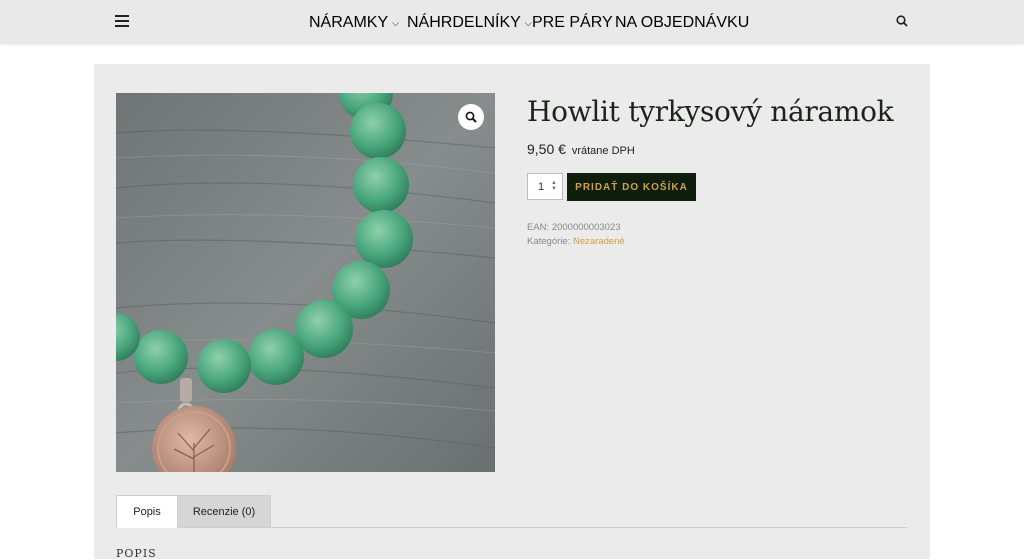  What do you see at coordinates (122, 21) in the screenshot?
I see `hamburger-menu-icon` at bounding box center [122, 21].